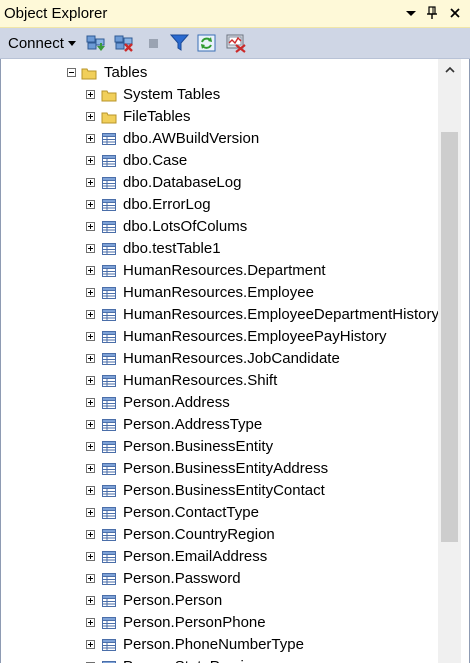  I want to click on tree-node-table: HumanResources.EmployeePayHistory, so click(218, 337).